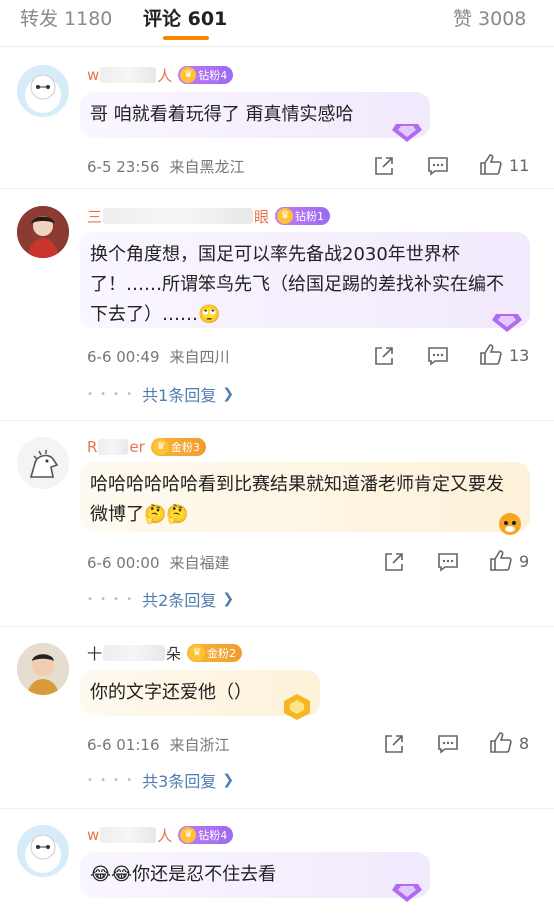 Image resolution: width=554 pixels, height=918 pixels. I want to click on comment-meta: 6-6 00:00 来自福建, so click(158, 562).